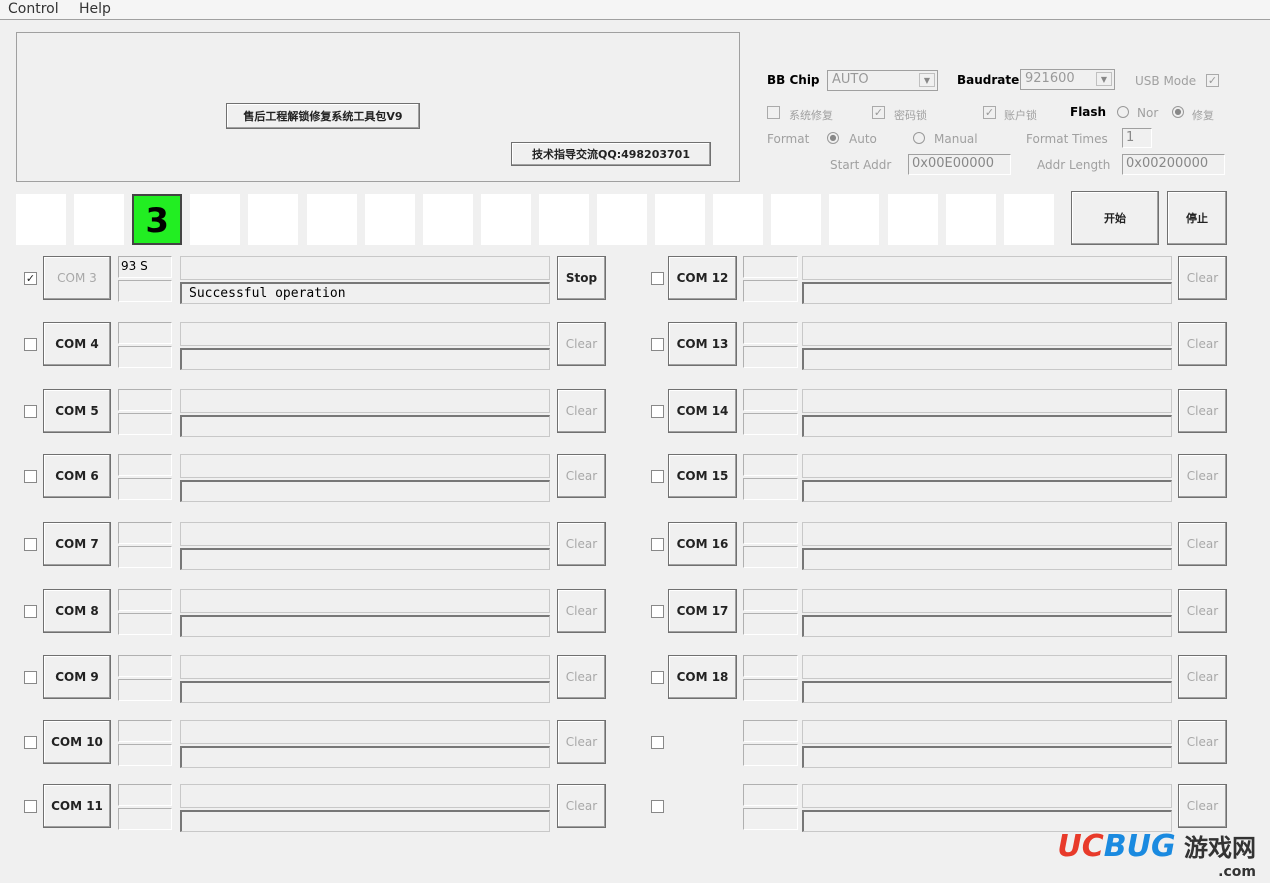 Image resolution: width=1270 pixels, height=883 pixels. I want to click on port-time: 93 S, so click(145, 267).